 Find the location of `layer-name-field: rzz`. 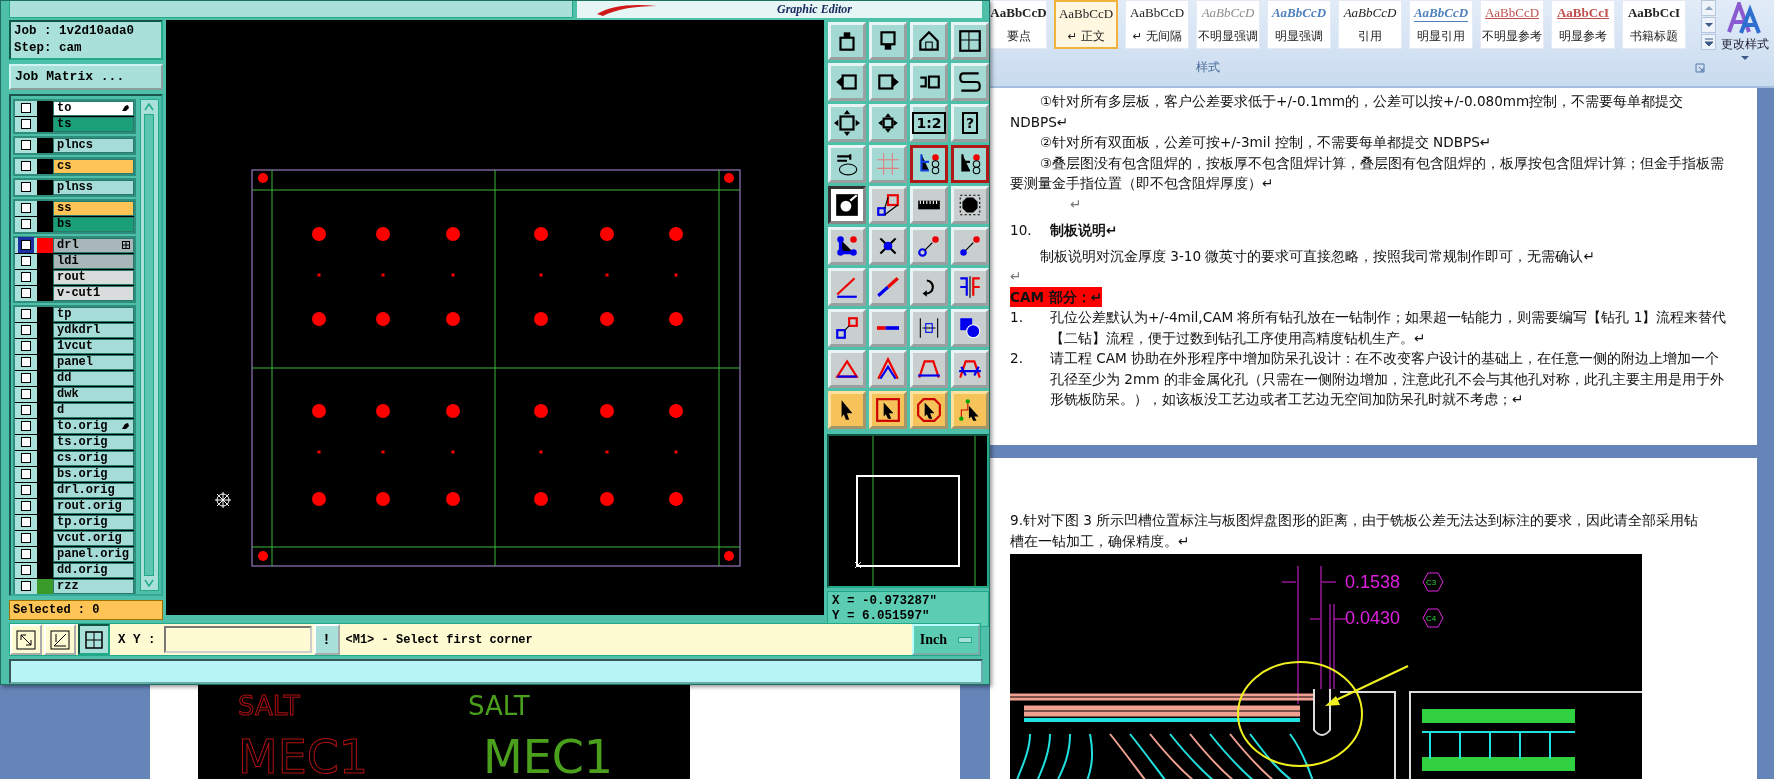

layer-name-field: rzz is located at coordinates (93, 586).